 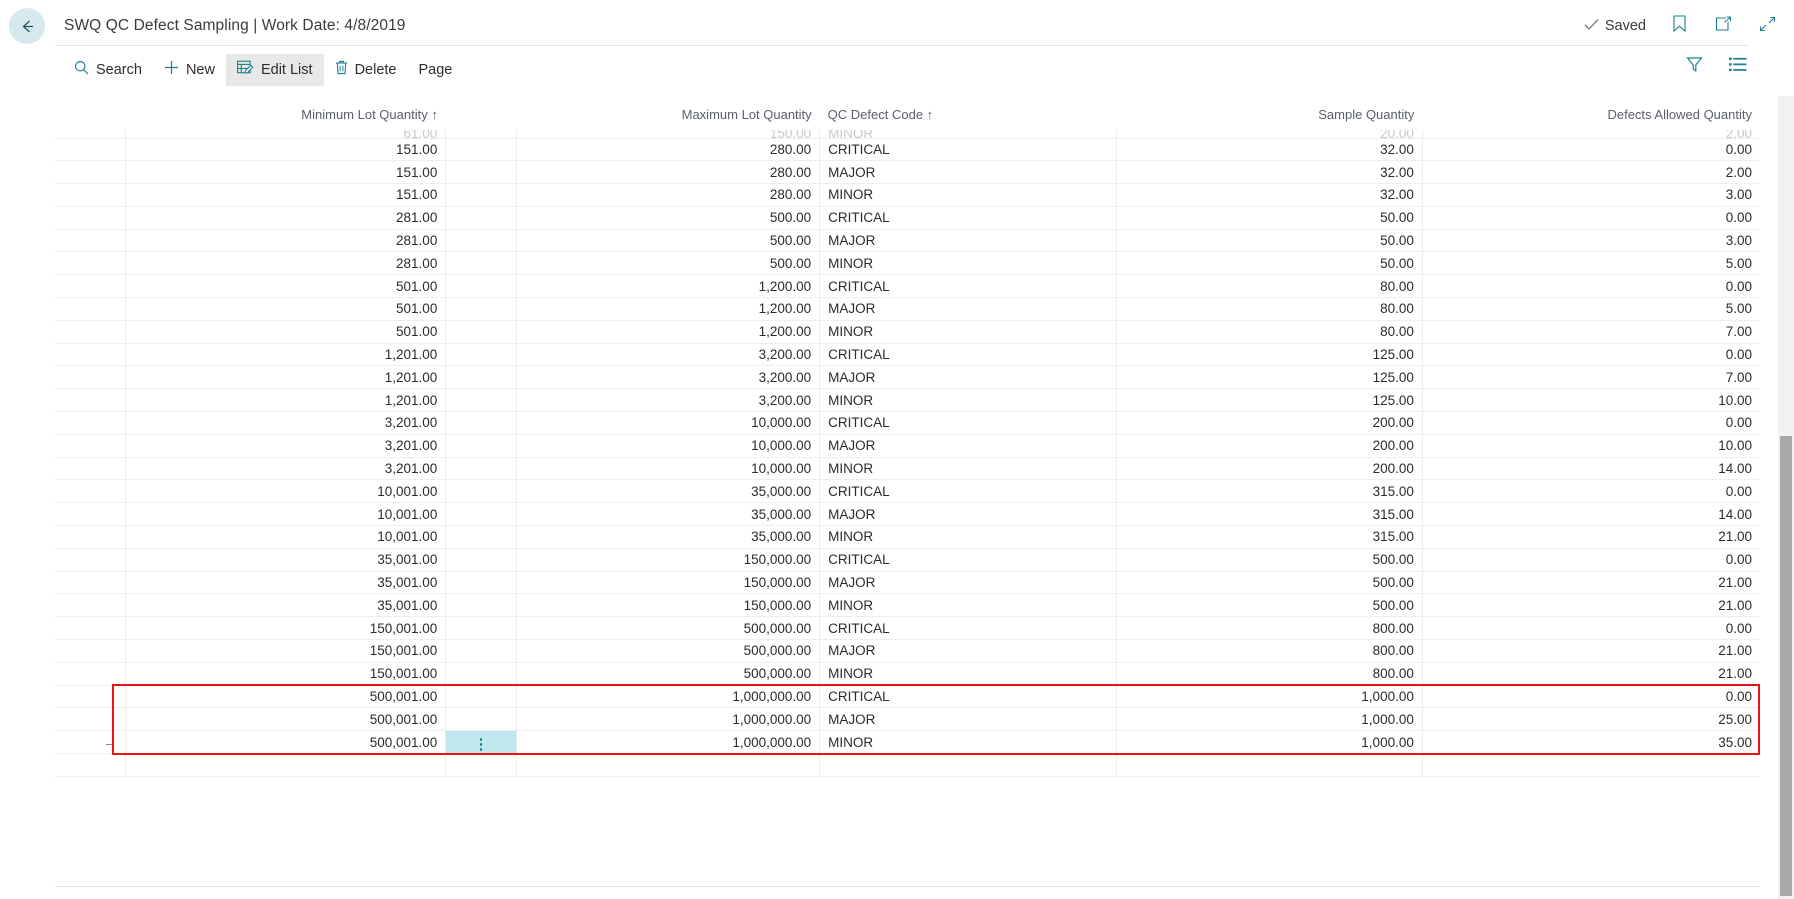 What do you see at coordinates (90, 742) in the screenshot?
I see `row-selector: →` at bounding box center [90, 742].